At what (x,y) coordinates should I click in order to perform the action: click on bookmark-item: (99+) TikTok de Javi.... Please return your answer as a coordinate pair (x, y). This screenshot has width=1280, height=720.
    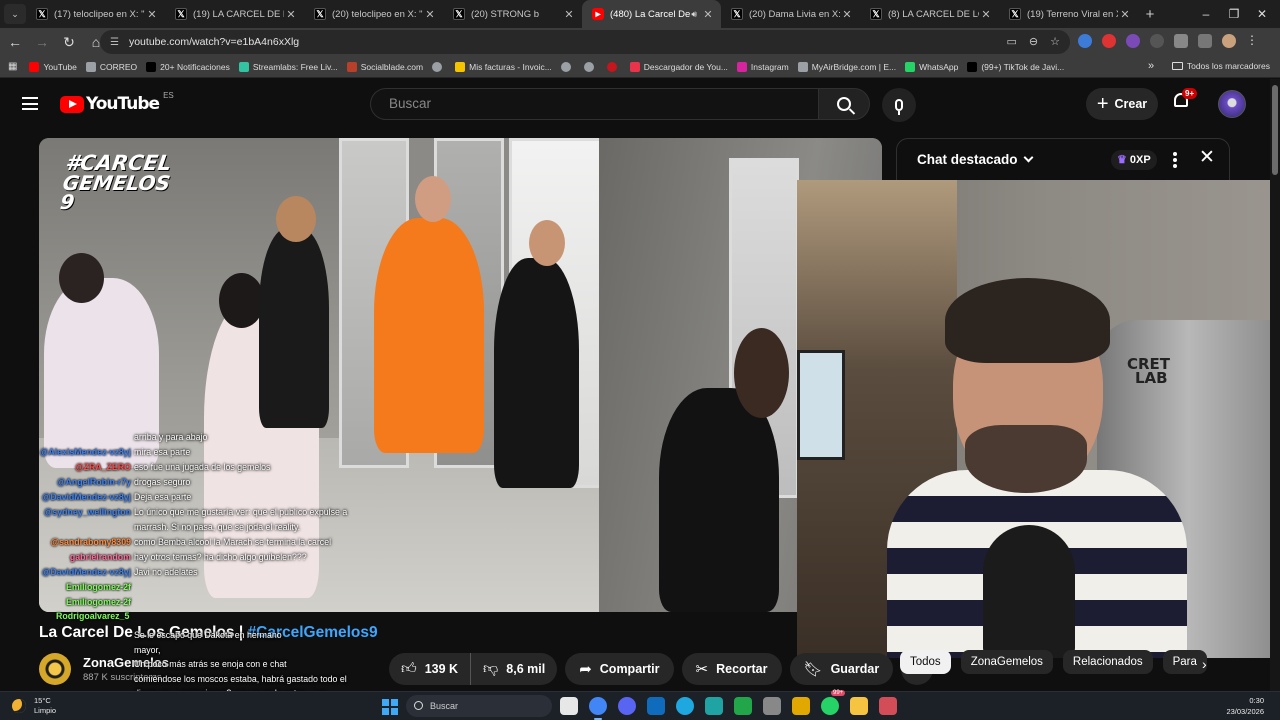
    Looking at the image, I should click on (1015, 66).